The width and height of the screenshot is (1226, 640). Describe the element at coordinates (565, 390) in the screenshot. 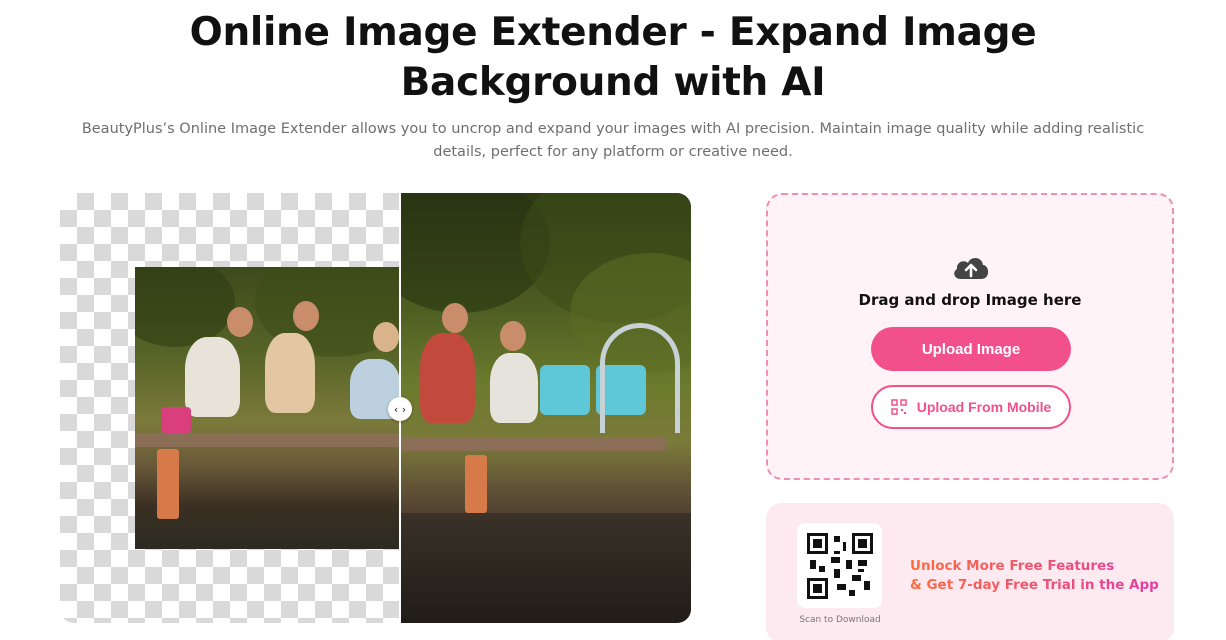

I see `lounge-chair` at that location.